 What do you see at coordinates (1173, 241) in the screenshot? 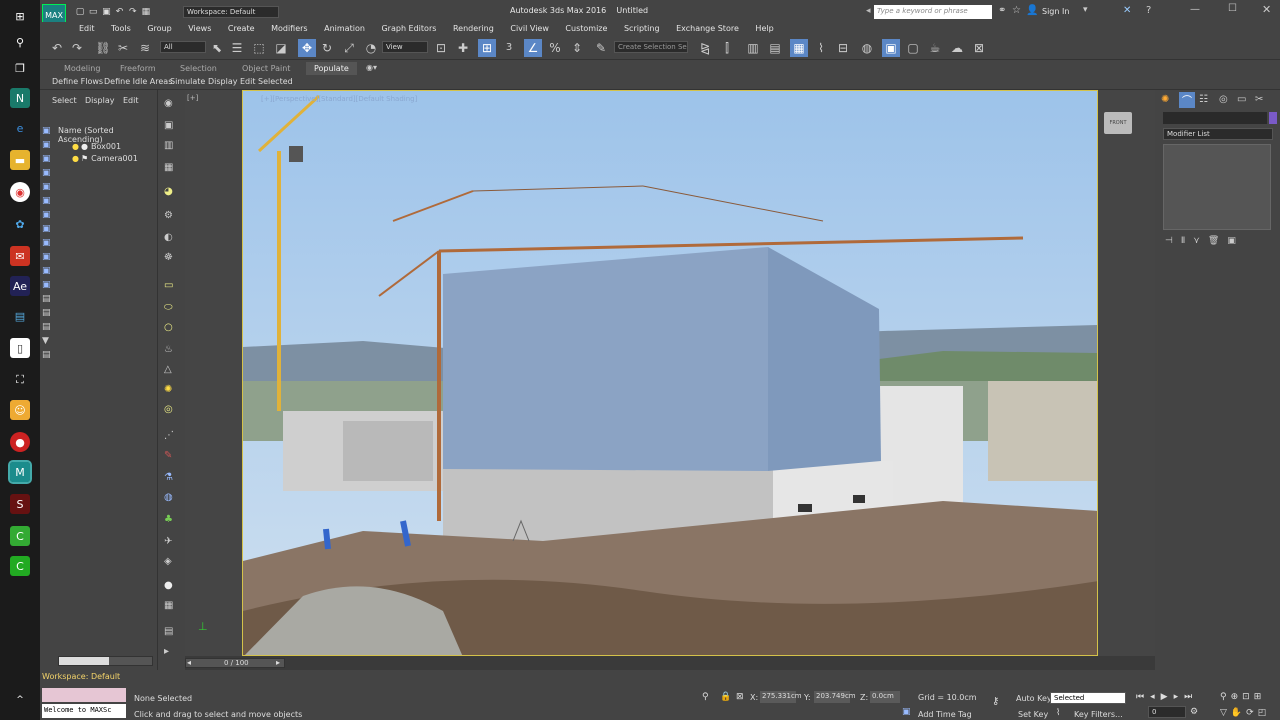
I see `pin-stack-icon: ⊣` at bounding box center [1173, 241].